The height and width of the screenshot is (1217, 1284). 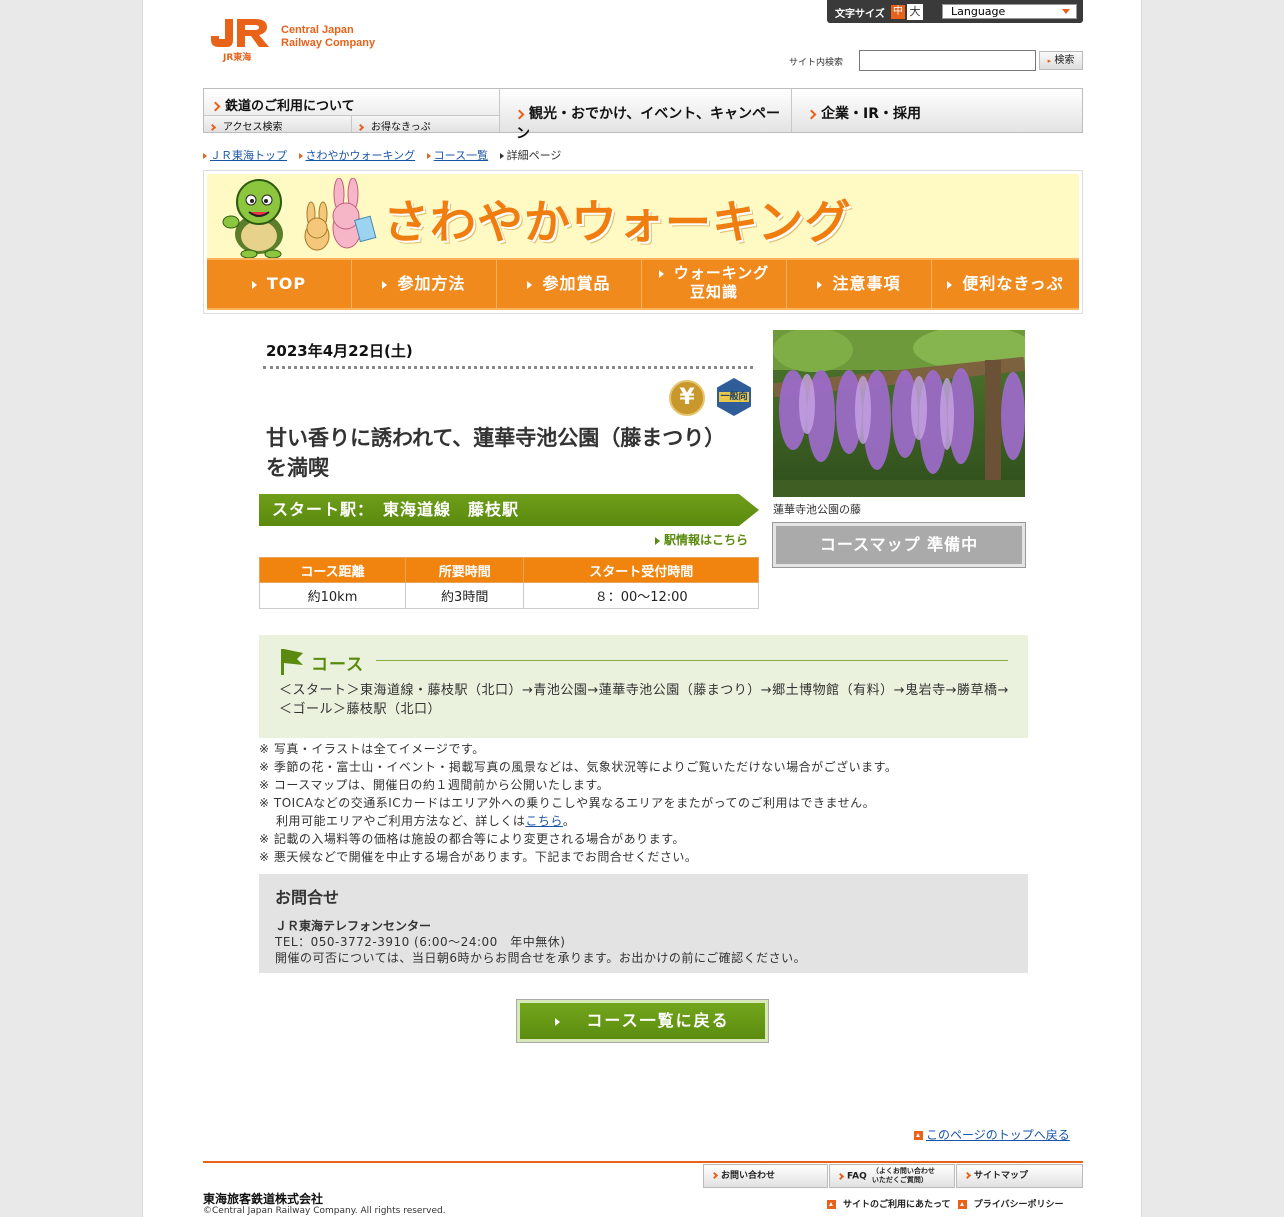 What do you see at coordinates (317, 30) in the screenshot?
I see `logo-text-line-1: Central Japan` at bounding box center [317, 30].